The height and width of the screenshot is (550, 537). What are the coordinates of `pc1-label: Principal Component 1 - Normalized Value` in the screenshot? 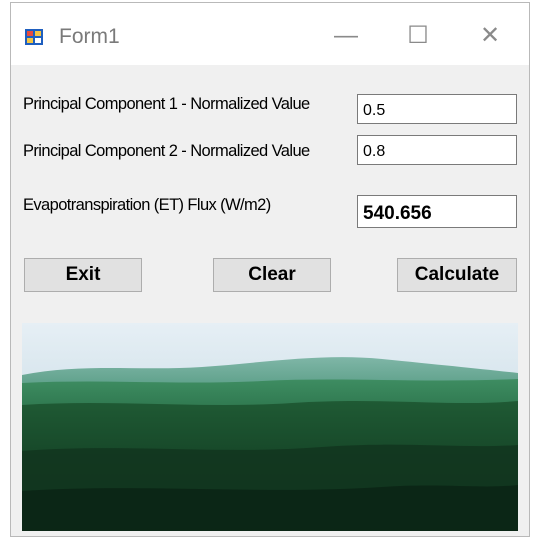 It's located at (166, 104).